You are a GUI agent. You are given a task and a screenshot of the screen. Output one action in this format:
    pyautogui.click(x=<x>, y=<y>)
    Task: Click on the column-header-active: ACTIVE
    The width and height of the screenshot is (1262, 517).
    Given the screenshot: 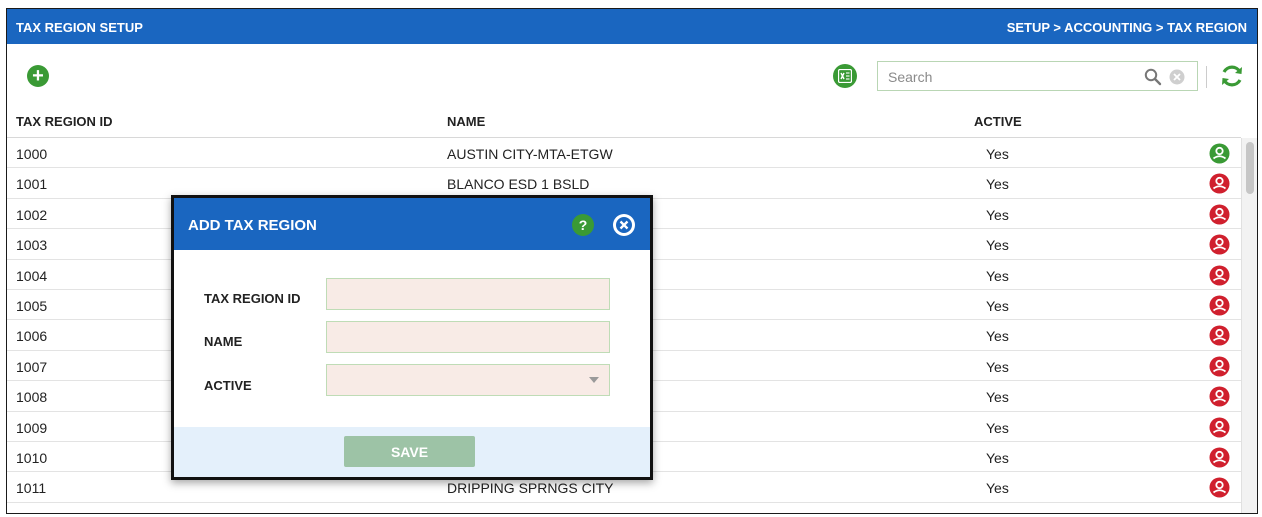 What is the action you would take?
    pyautogui.click(x=998, y=121)
    